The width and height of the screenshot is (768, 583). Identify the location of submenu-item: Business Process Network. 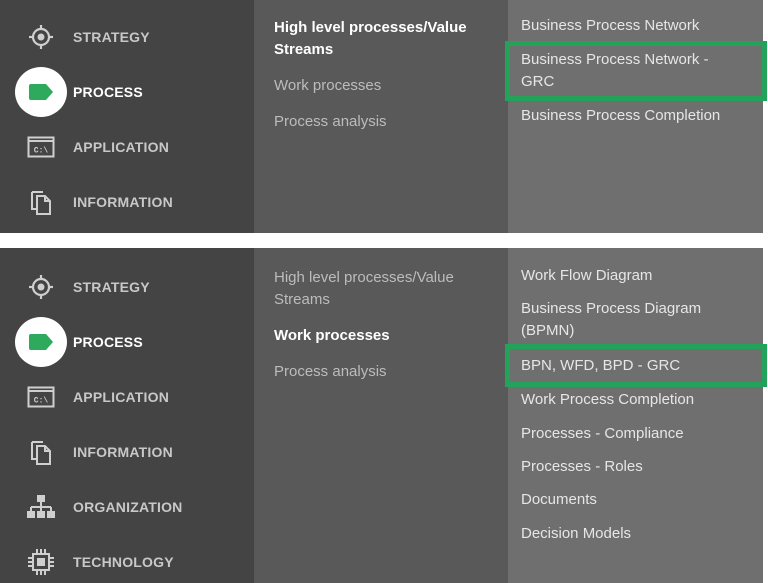
(638, 26).